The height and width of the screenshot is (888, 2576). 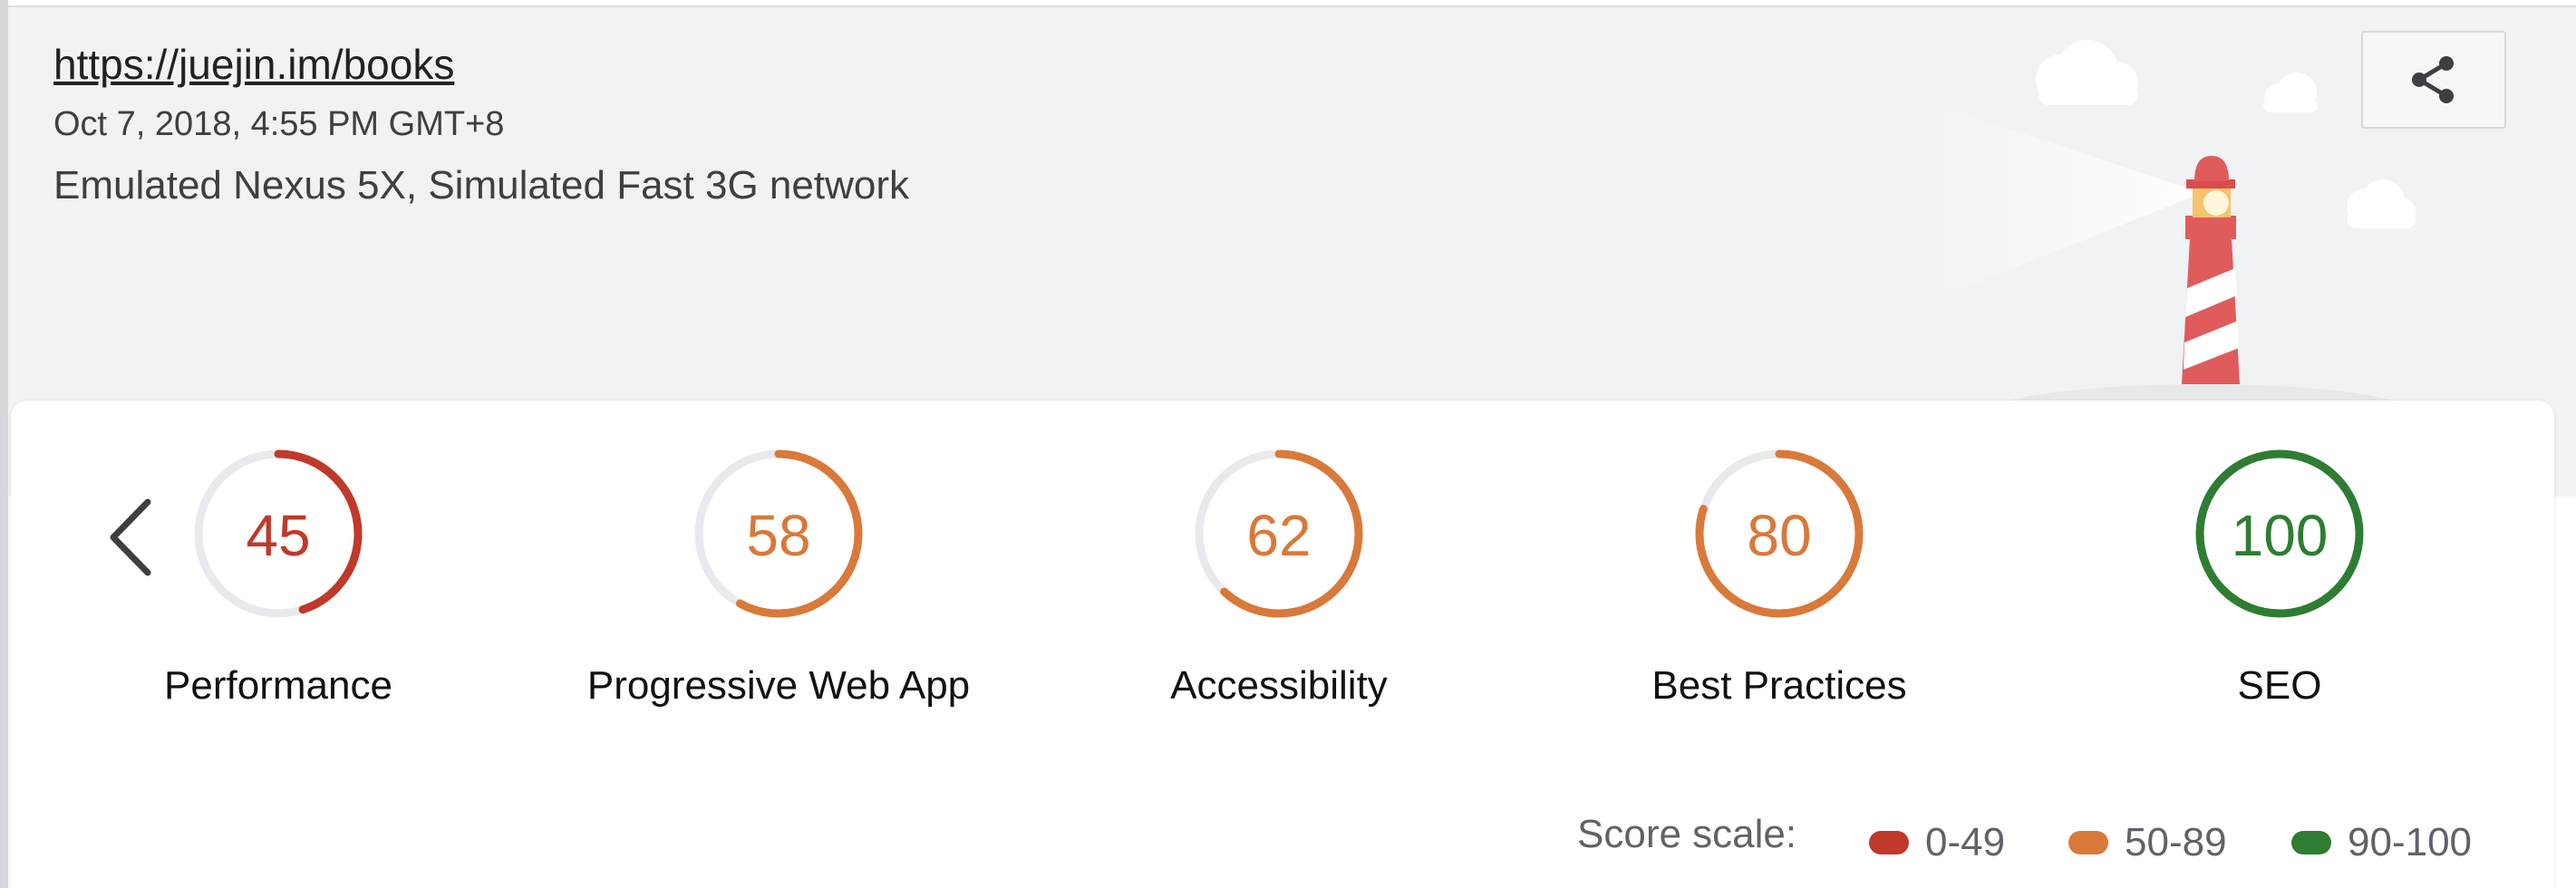 I want to click on gauge-score: 58, so click(x=778, y=535).